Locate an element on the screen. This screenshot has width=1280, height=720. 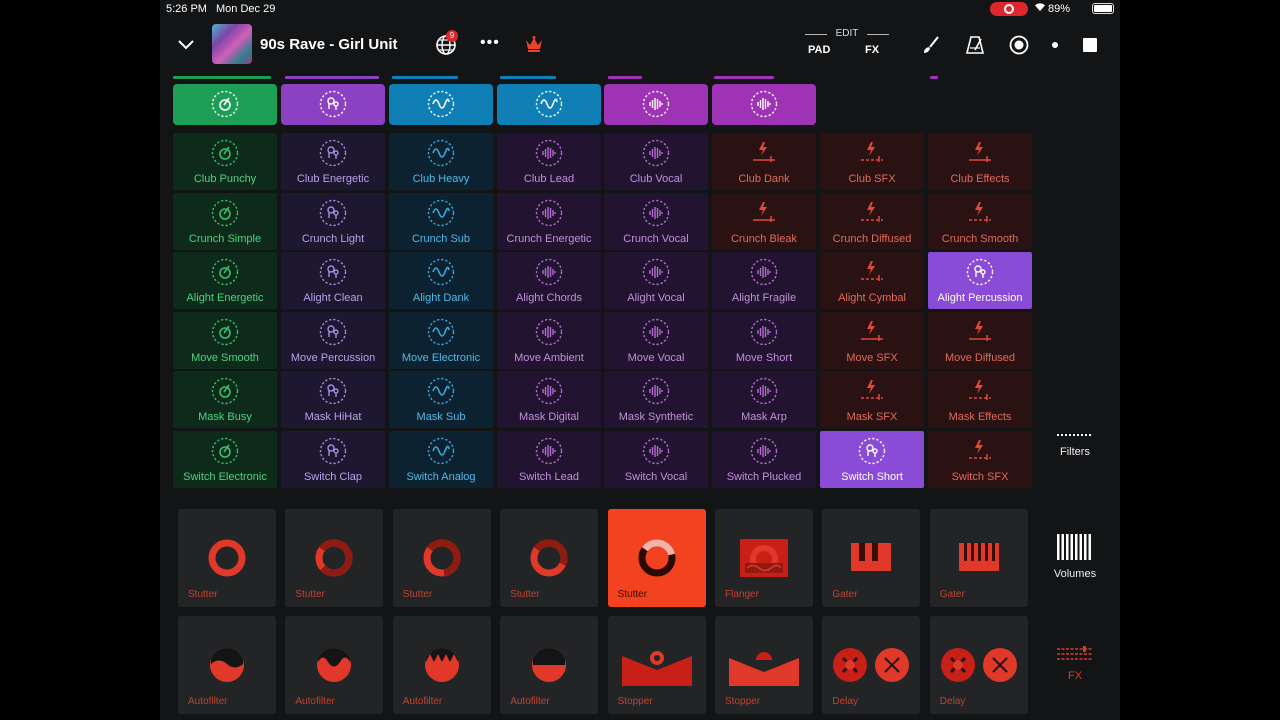
pad-move-diffused: Move Diffused is located at coordinates (980, 340).